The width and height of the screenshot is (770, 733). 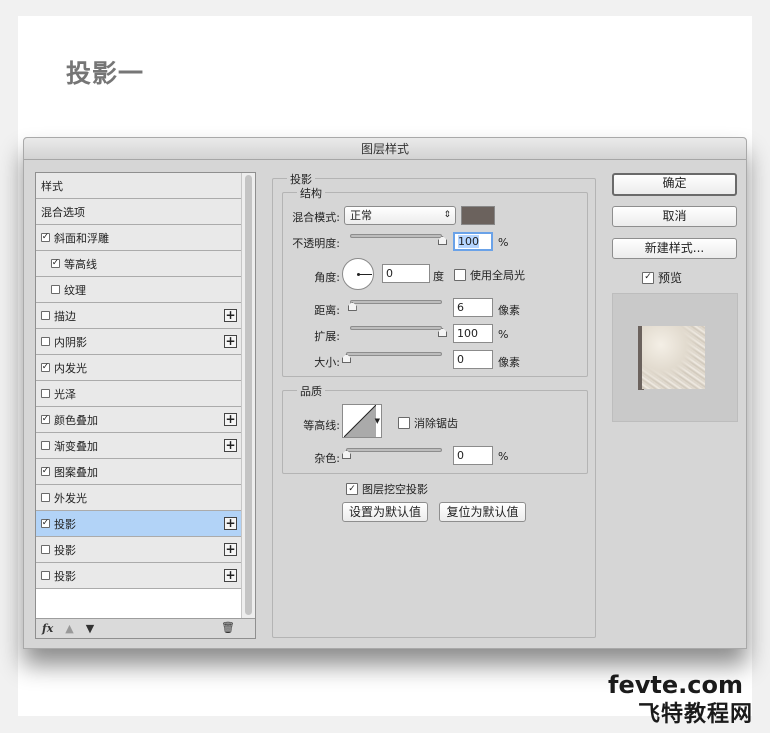 I want to click on size-value: 0, so click(x=460, y=359).